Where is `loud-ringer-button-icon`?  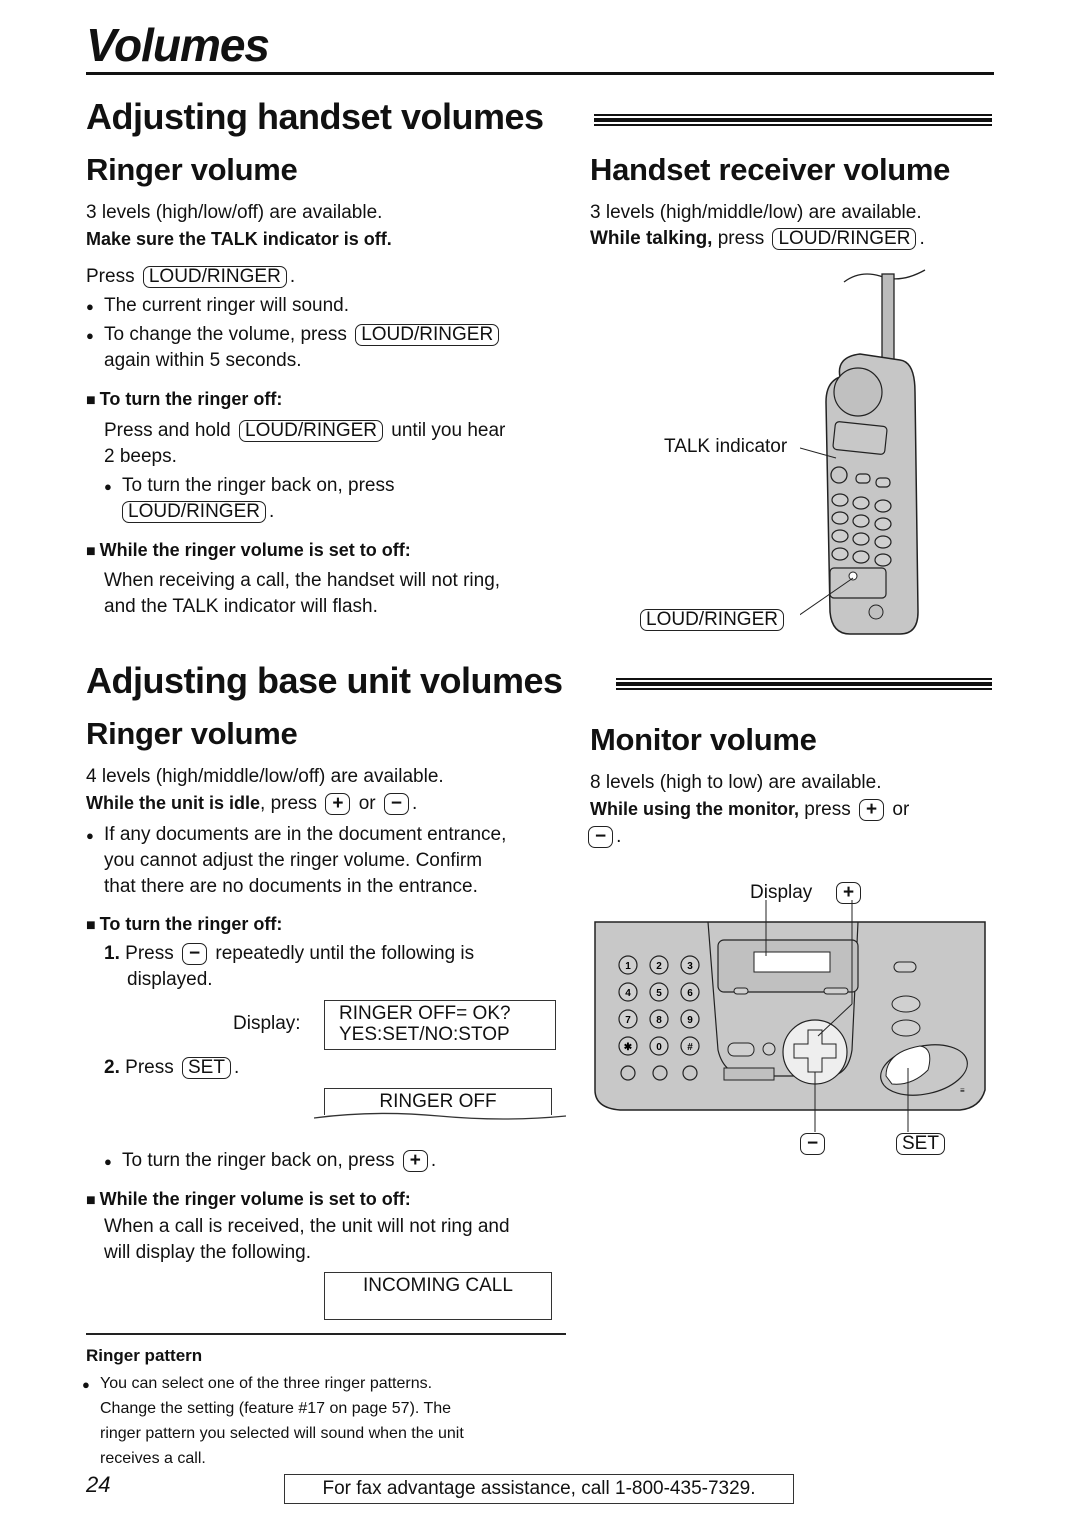
loud-ringer-button-icon is located at coordinates (853, 576).